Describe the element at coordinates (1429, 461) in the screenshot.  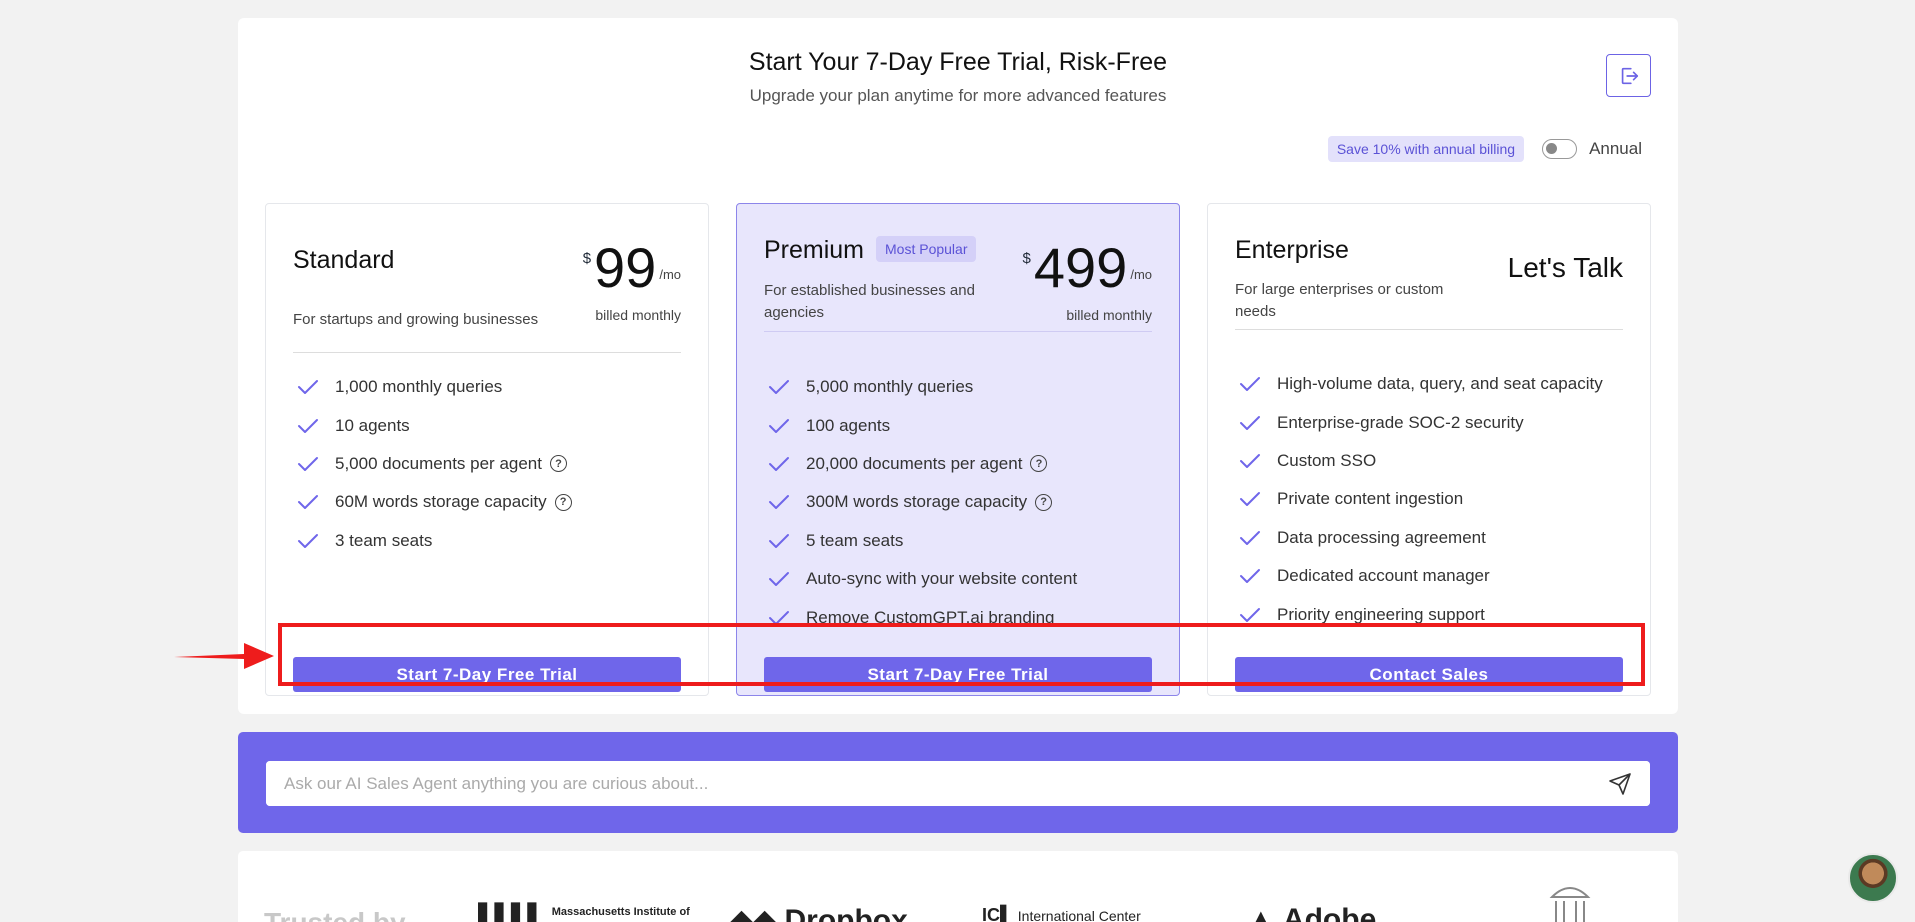
I see `feature-item: Custom SSO` at that location.